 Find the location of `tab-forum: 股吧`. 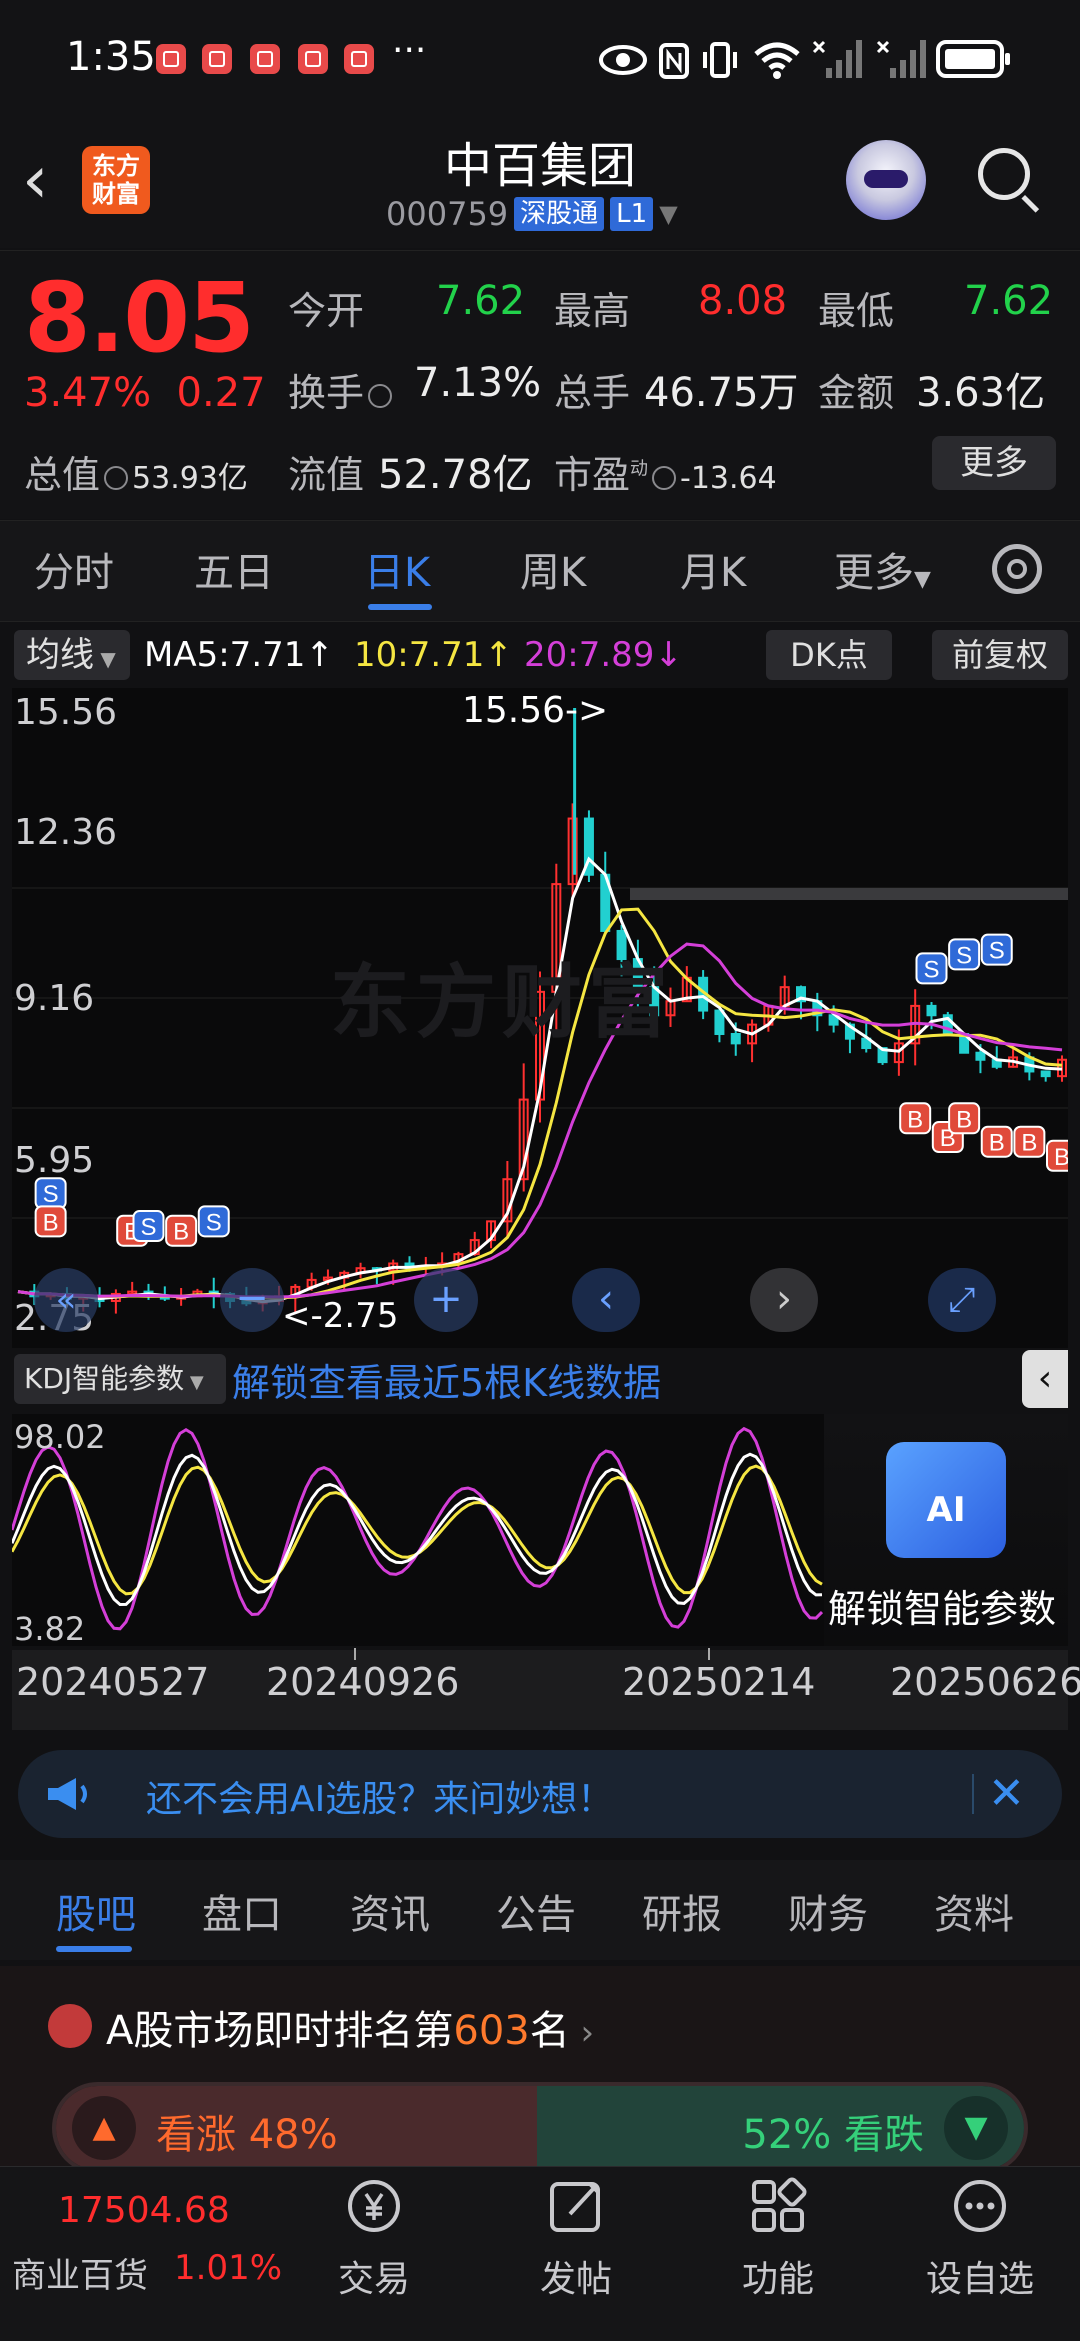

tab-forum: 股吧 is located at coordinates (96, 1911).